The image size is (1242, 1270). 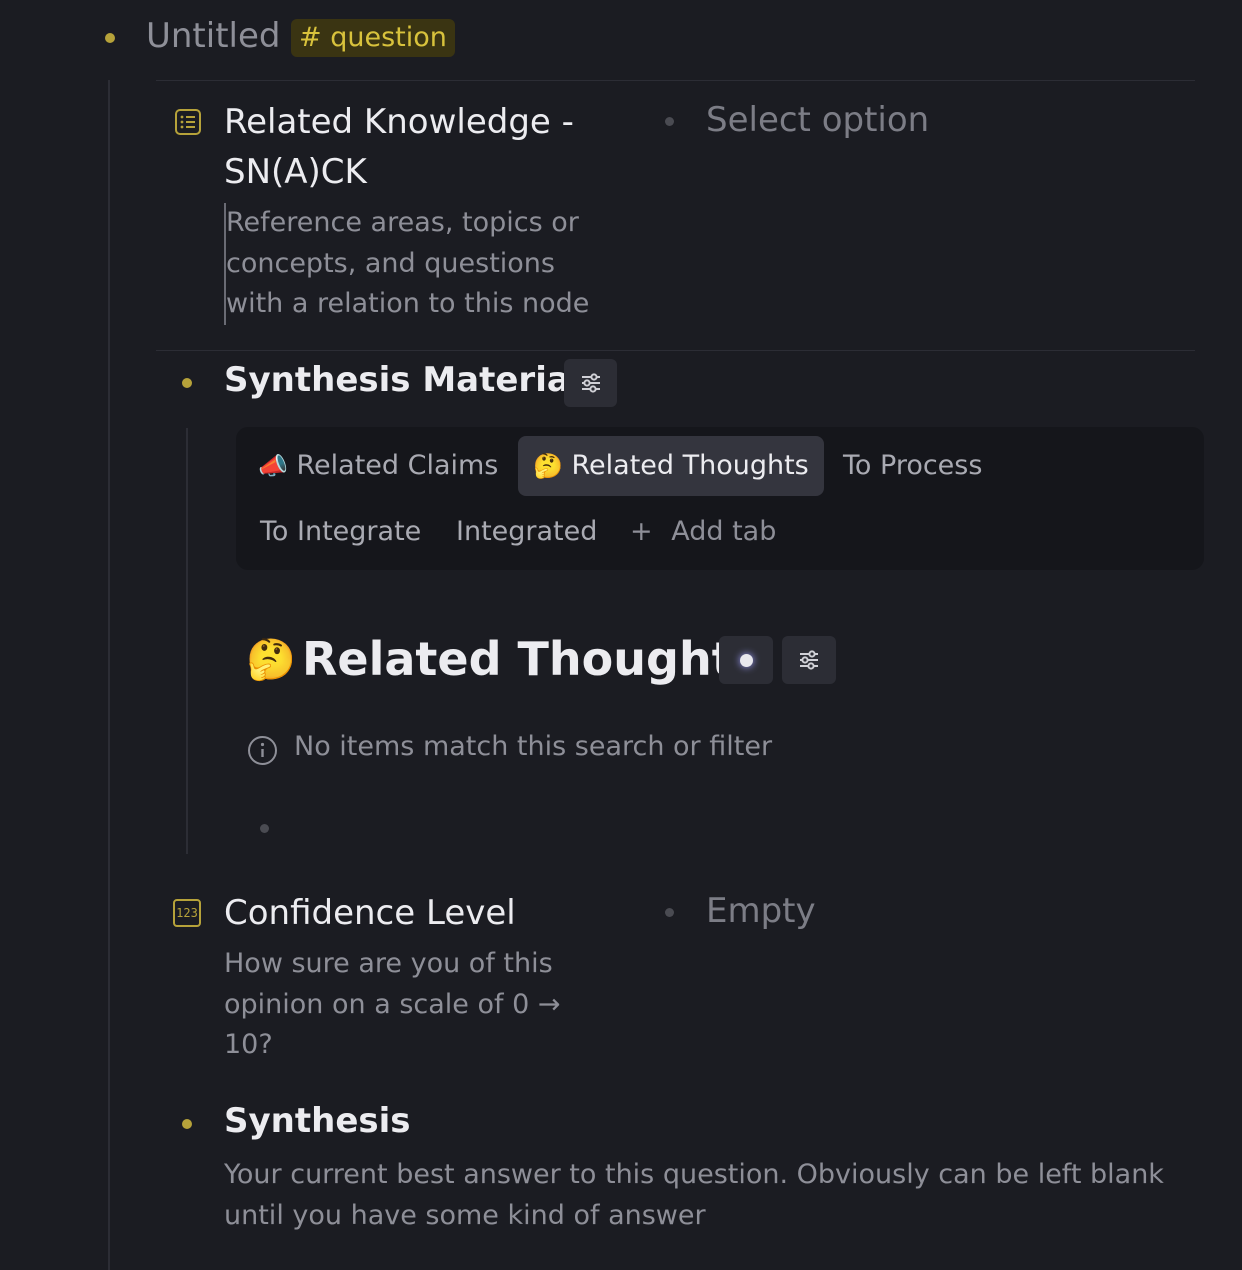 I want to click on field-name-confidence-level: Confidence Level, so click(x=370, y=913).